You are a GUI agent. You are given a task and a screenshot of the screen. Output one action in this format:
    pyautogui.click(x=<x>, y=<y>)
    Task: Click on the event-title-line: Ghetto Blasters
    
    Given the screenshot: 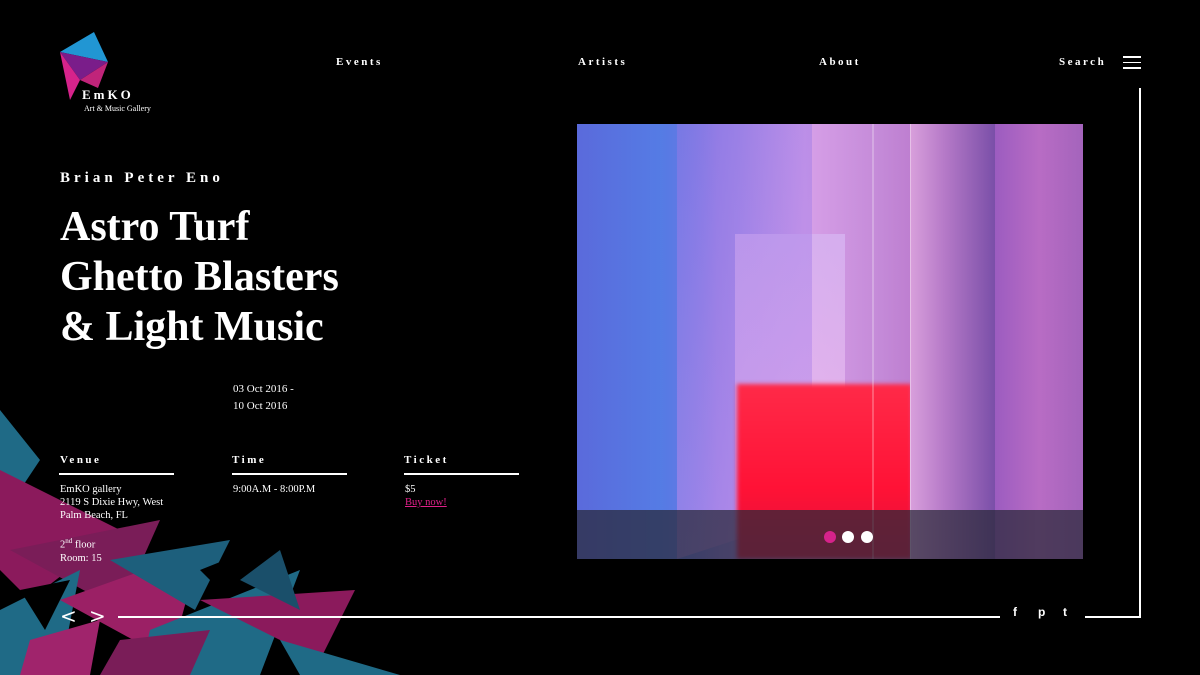 What is the action you would take?
    pyautogui.click(x=199, y=277)
    